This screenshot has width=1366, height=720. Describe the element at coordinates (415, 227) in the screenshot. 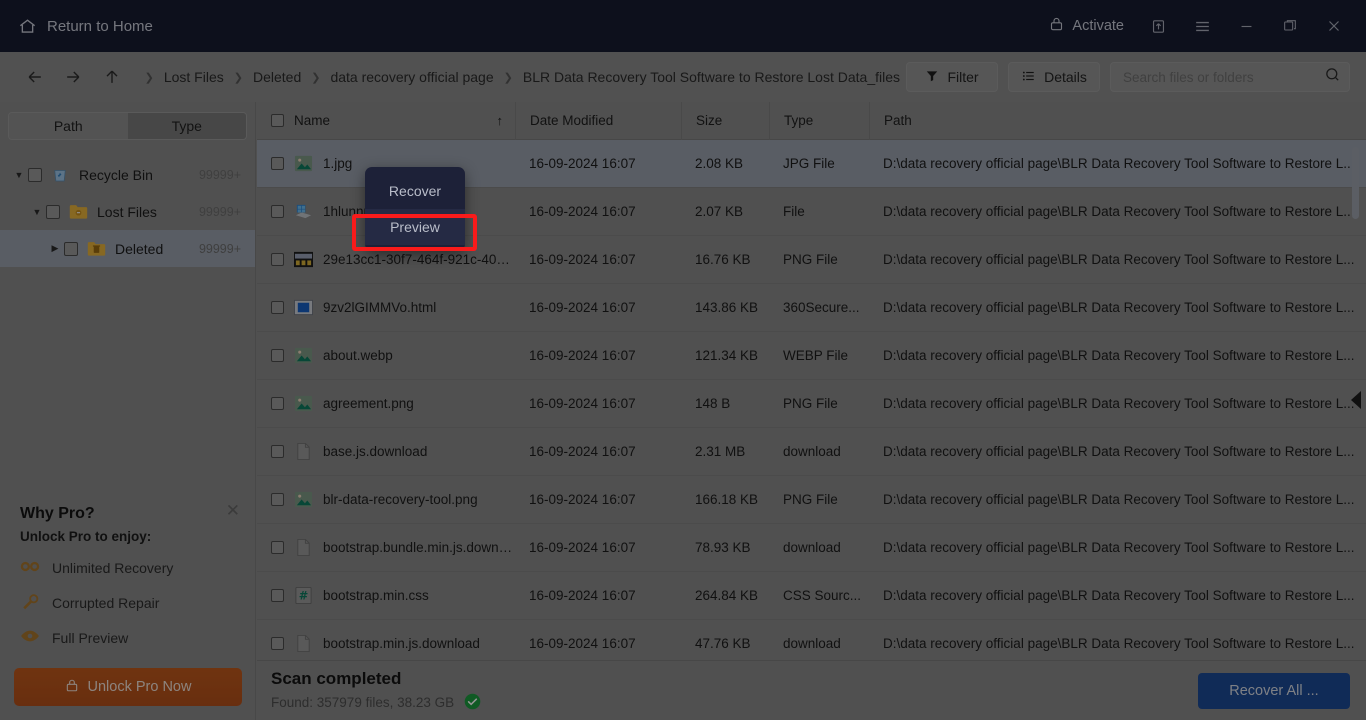

I see `context-menu-item-preview: Preview` at that location.